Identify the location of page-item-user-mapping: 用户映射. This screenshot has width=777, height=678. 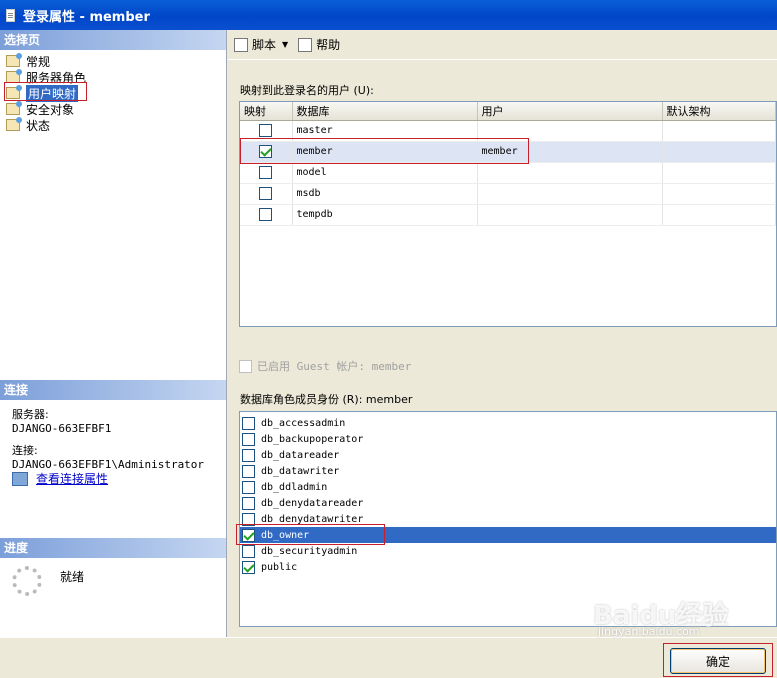
(113, 93).